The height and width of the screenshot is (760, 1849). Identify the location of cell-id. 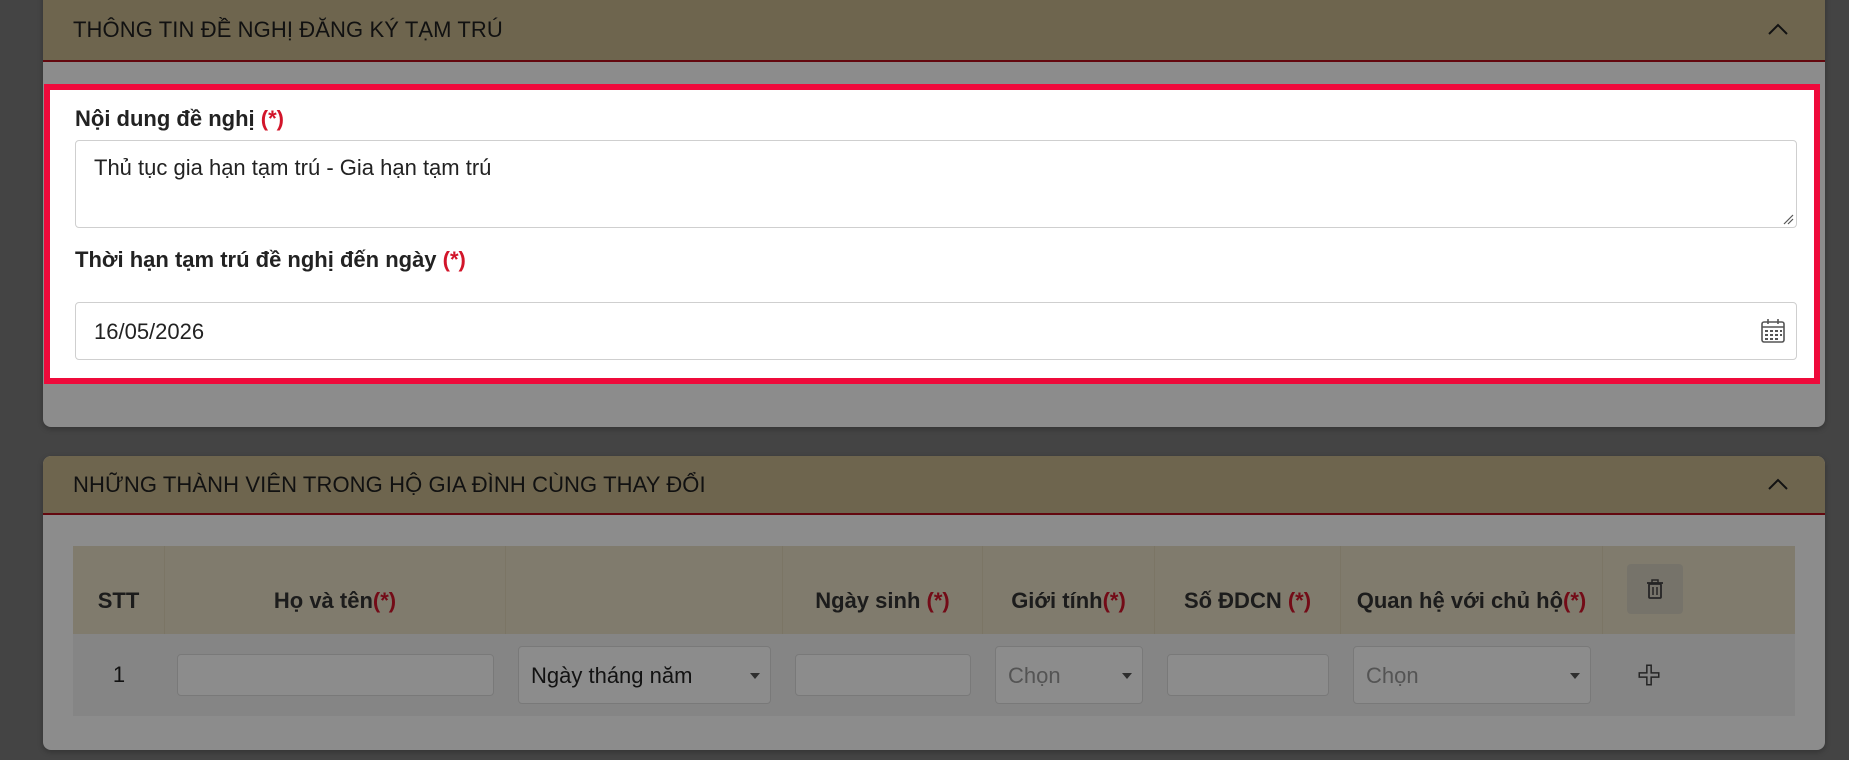
(1248, 675).